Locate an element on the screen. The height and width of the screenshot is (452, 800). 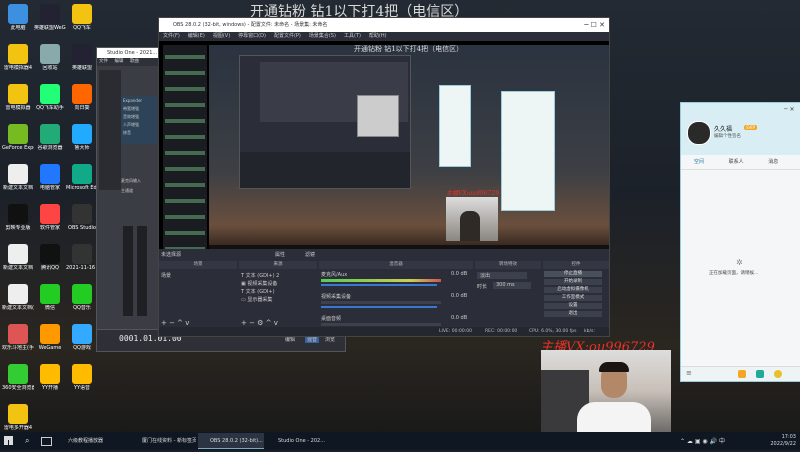
clock: 17:03 2022/9/22 is located at coordinates (783, 442).